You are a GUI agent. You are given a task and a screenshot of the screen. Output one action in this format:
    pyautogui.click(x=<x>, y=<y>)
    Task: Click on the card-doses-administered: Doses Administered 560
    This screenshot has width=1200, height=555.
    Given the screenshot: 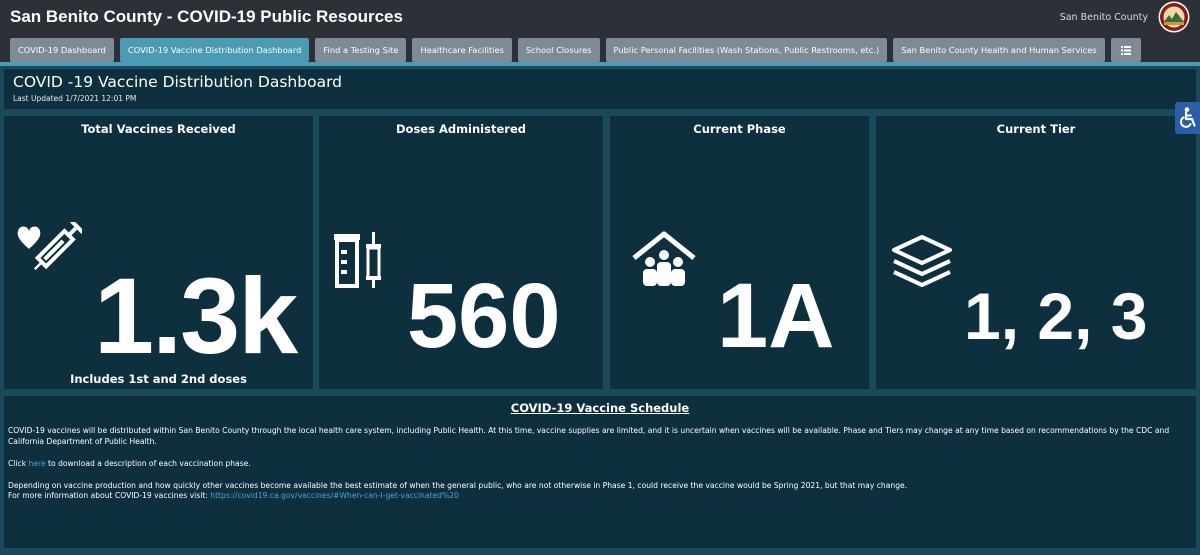 What is the action you would take?
    pyautogui.click(x=461, y=252)
    